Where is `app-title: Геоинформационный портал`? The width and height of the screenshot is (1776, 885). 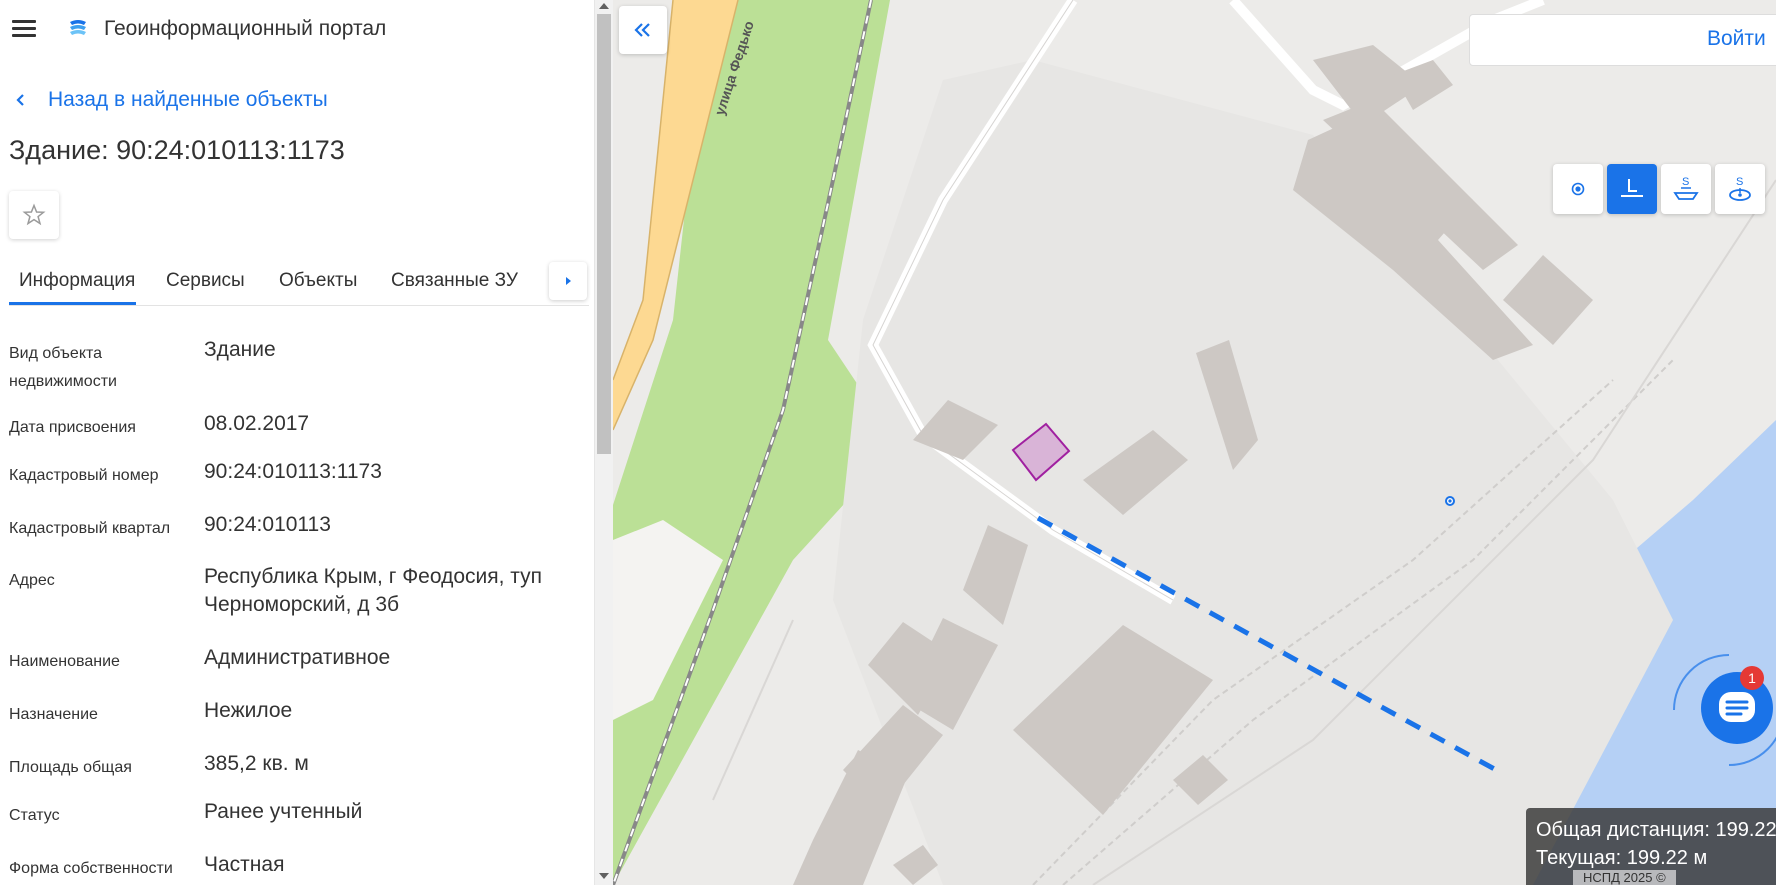 app-title: Геоинформационный портал is located at coordinates (245, 28).